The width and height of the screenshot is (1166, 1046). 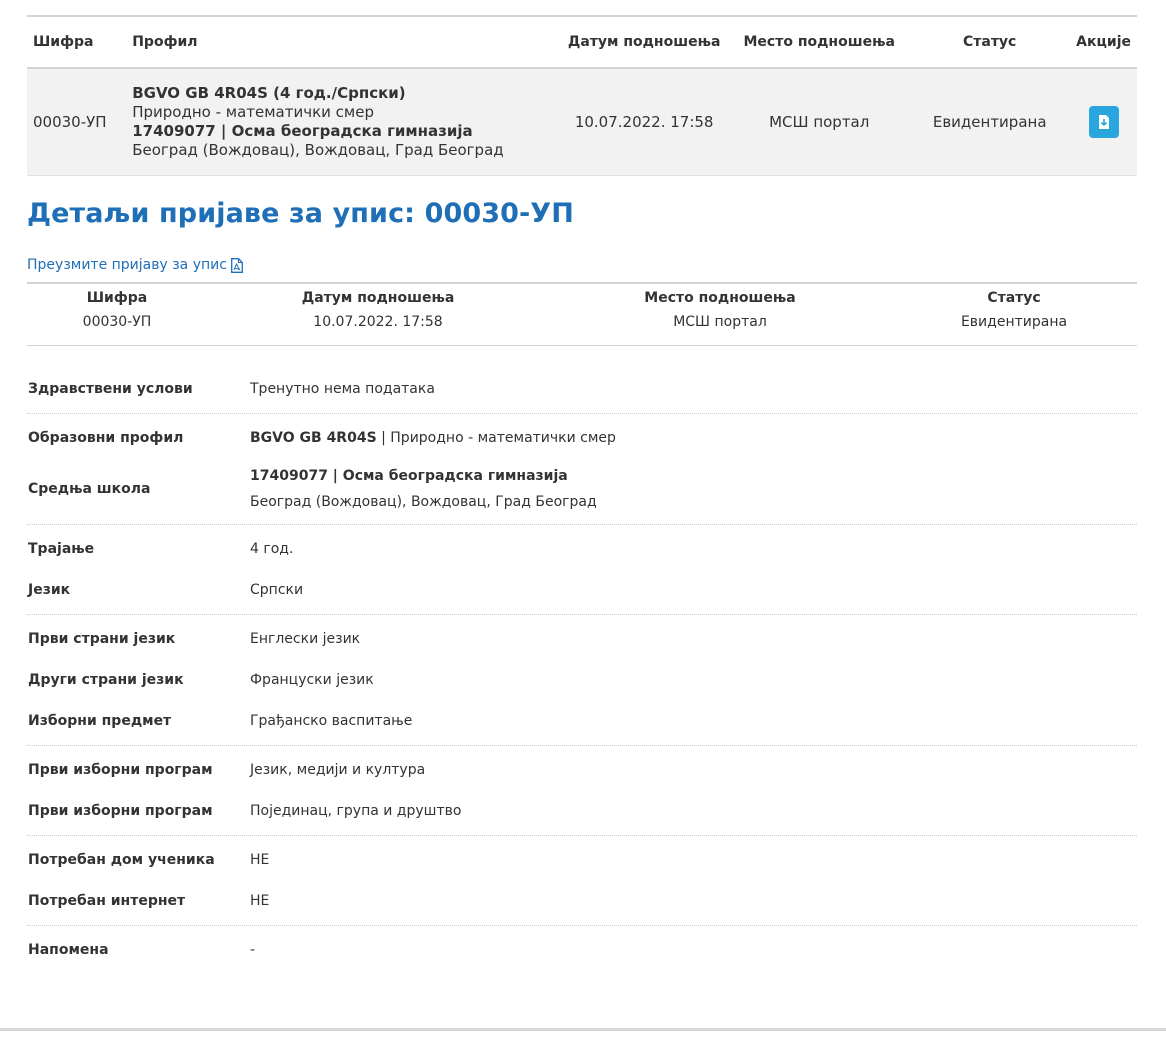 I want to click on col-actions-header: Акције, so click(x=1103, y=42).